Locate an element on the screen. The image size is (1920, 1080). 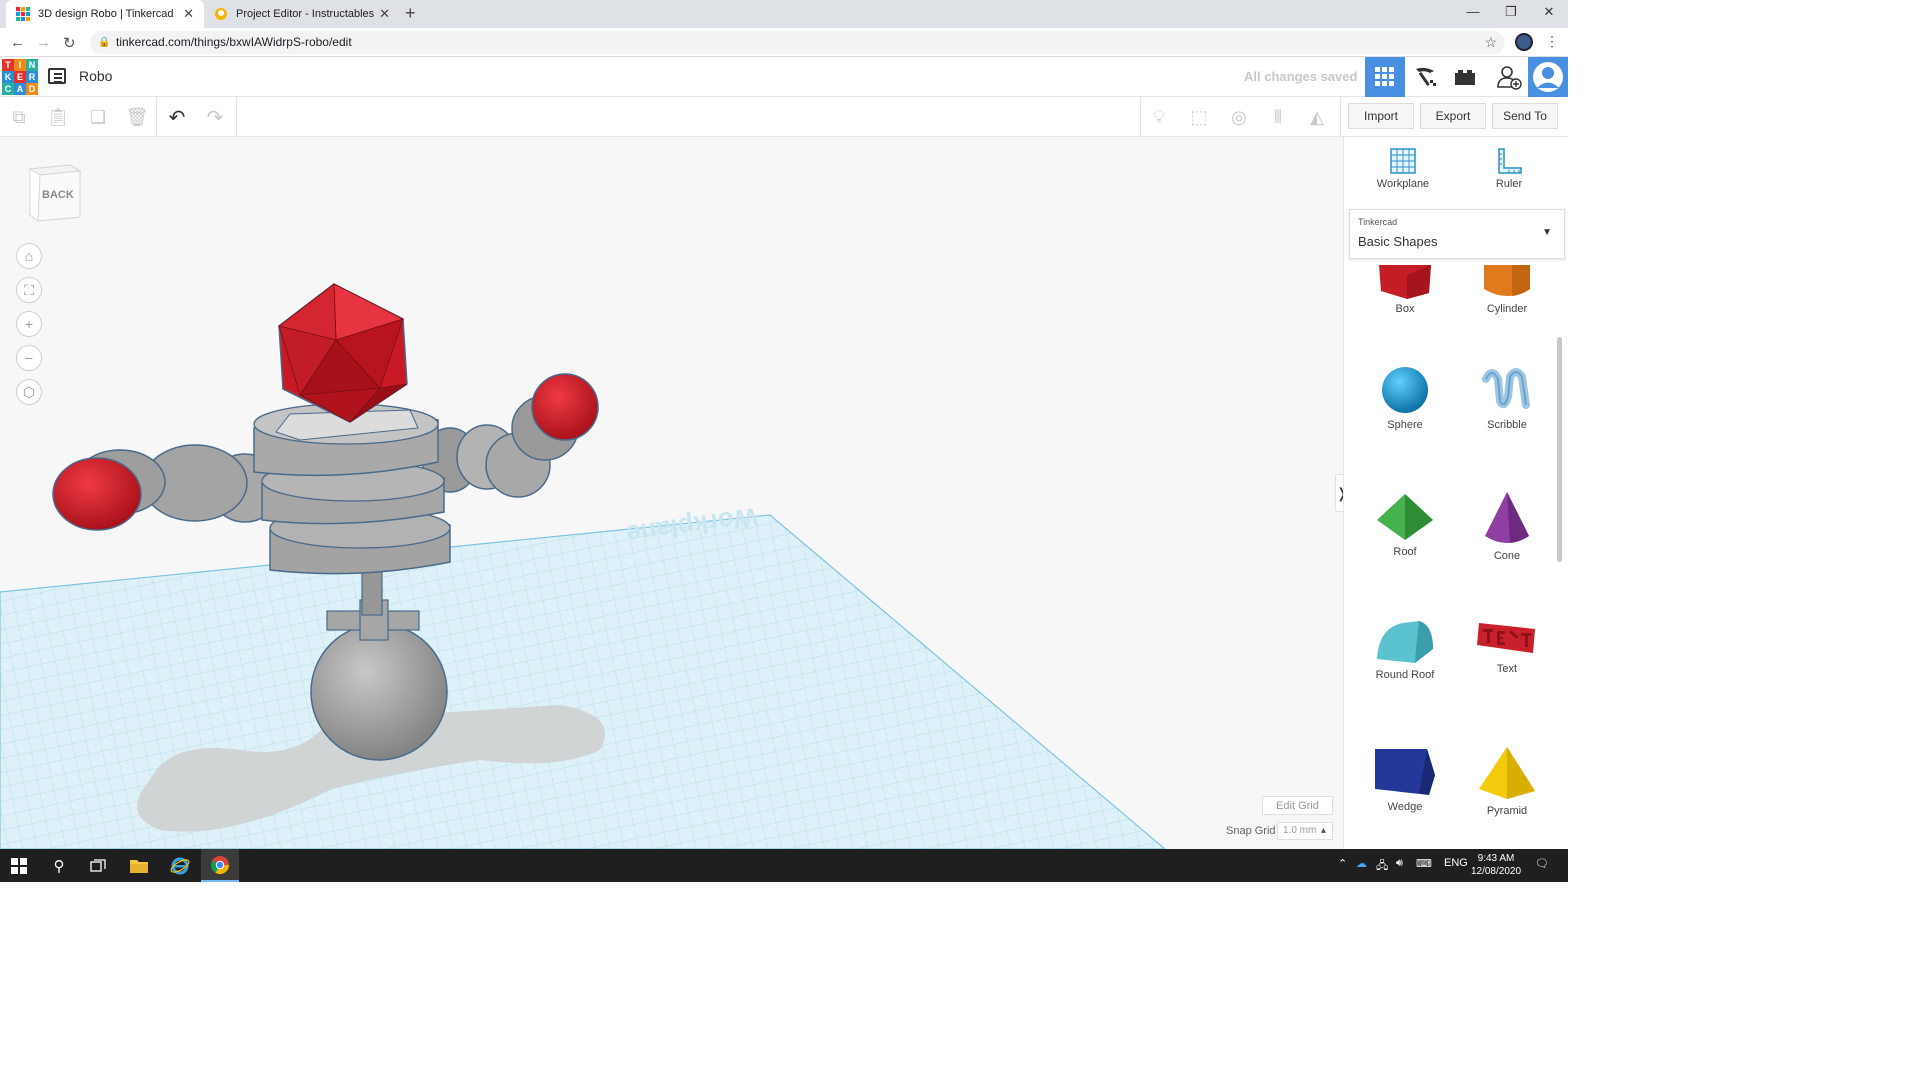
logo-letter: R is located at coordinates (32, 77).